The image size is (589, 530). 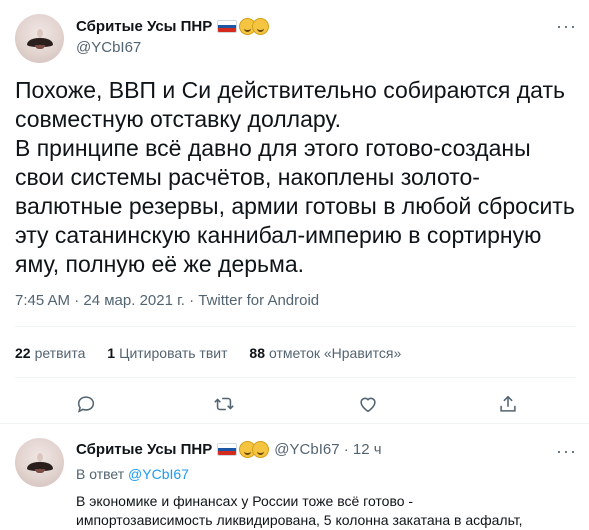 What do you see at coordinates (108, 47) in the screenshot?
I see `author-handle: @YCbI67` at bounding box center [108, 47].